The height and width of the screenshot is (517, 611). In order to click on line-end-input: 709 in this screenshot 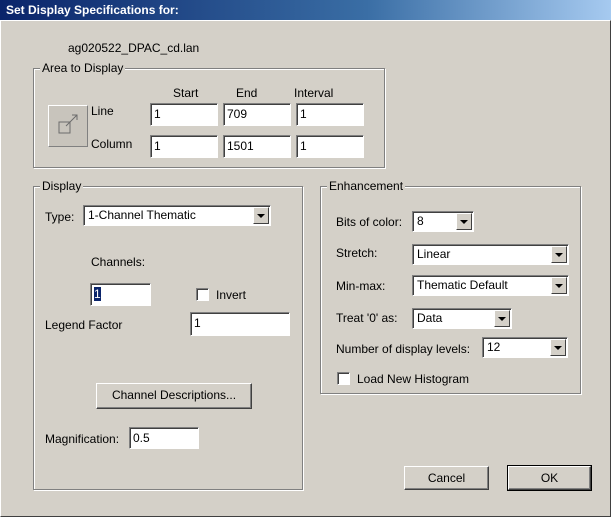, I will do `click(257, 114)`.